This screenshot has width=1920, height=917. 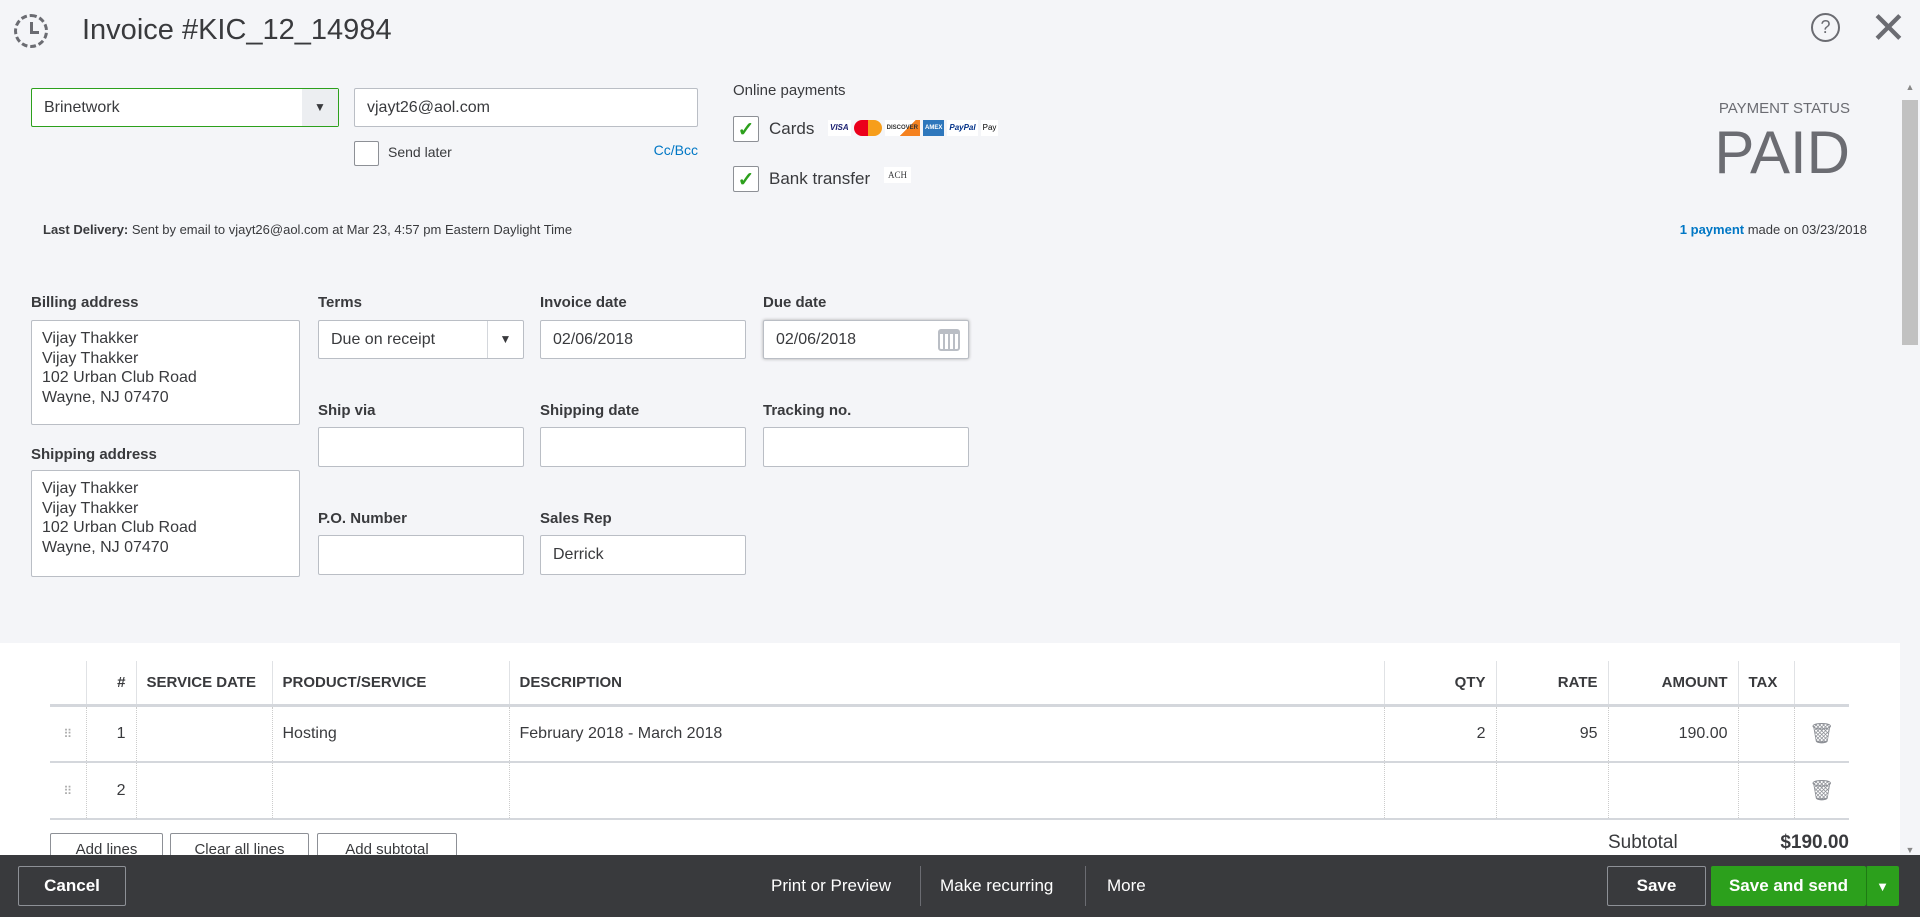 What do you see at coordinates (1910, 468) in the screenshot?
I see `scrollbar: ▲ ▼` at bounding box center [1910, 468].